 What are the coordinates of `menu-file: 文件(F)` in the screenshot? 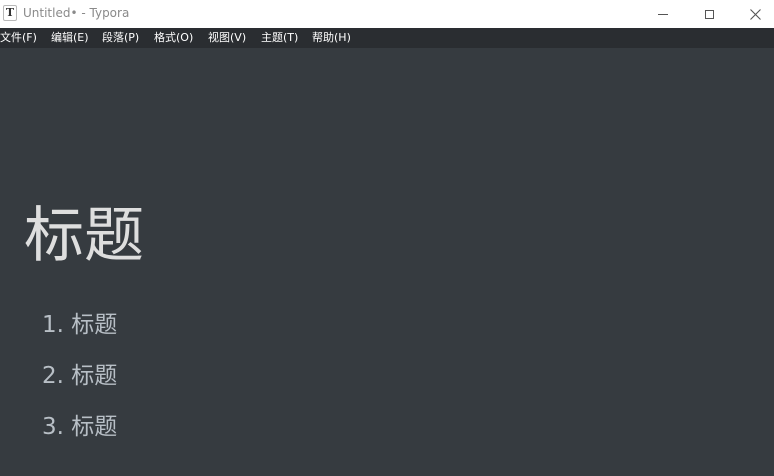 It's located at (18, 38).